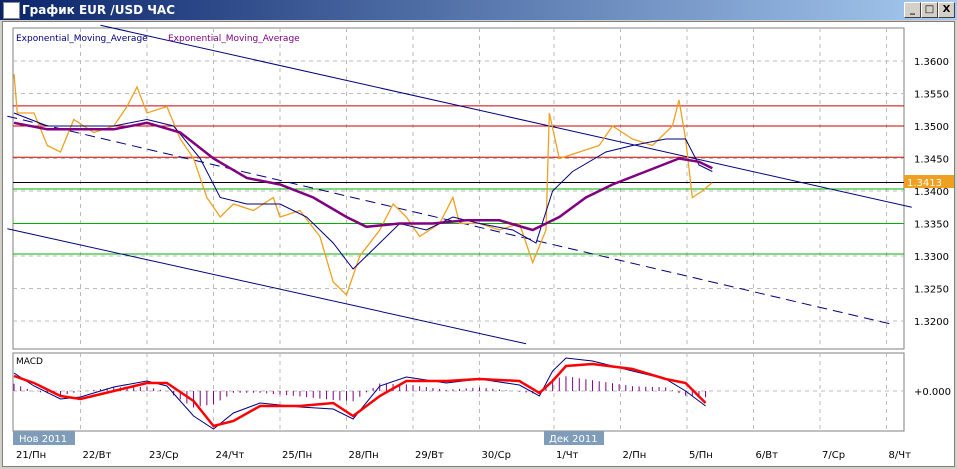  What do you see at coordinates (364, 455) in the screenshot?
I see `x-tick-label: 28/Пн` at bounding box center [364, 455].